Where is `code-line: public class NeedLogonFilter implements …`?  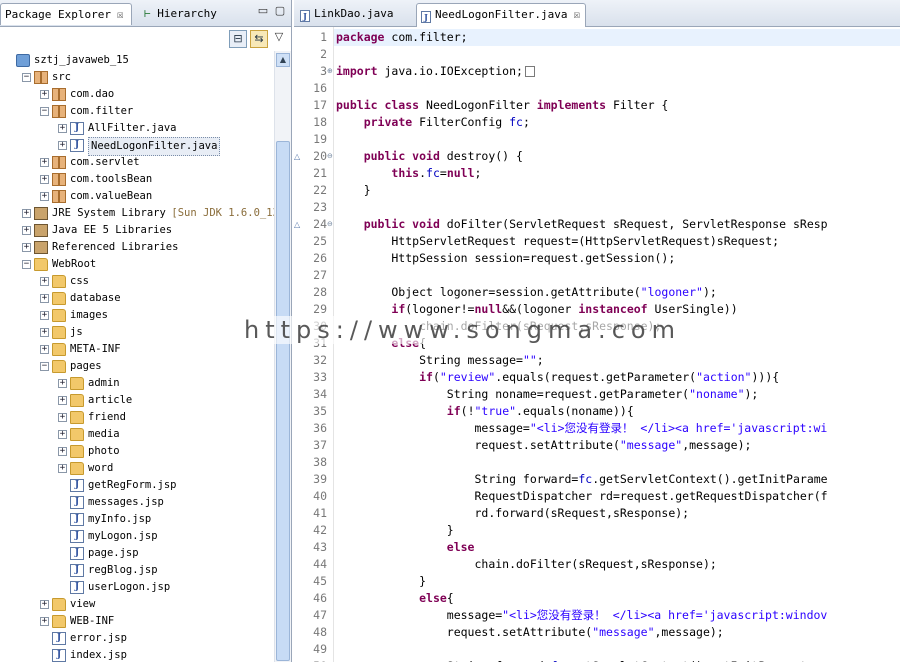 code-line: public class NeedLogonFilter implements … is located at coordinates (502, 105).